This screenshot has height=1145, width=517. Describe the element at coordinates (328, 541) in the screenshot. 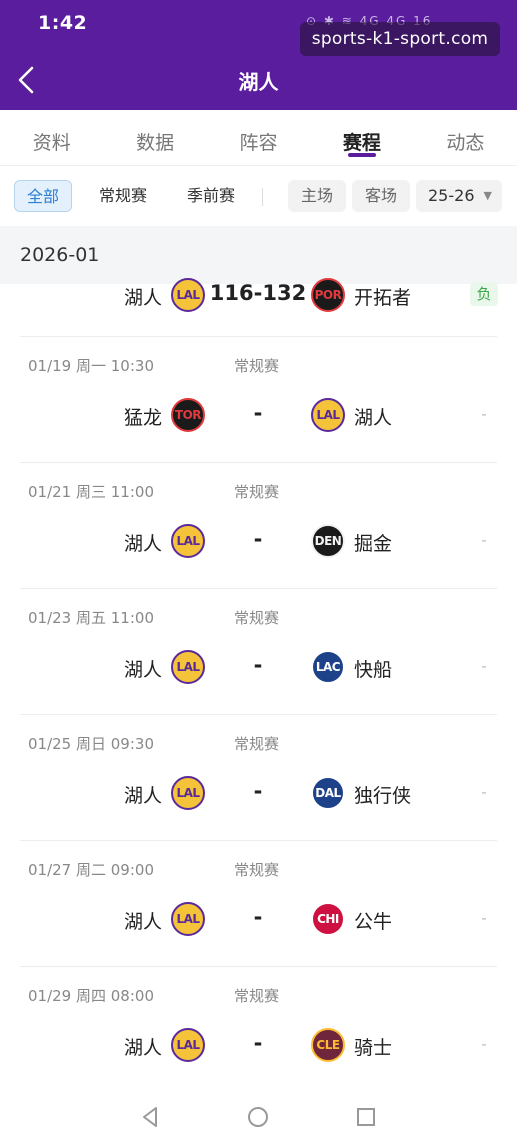

I see `away-team-logo: DEN` at that location.